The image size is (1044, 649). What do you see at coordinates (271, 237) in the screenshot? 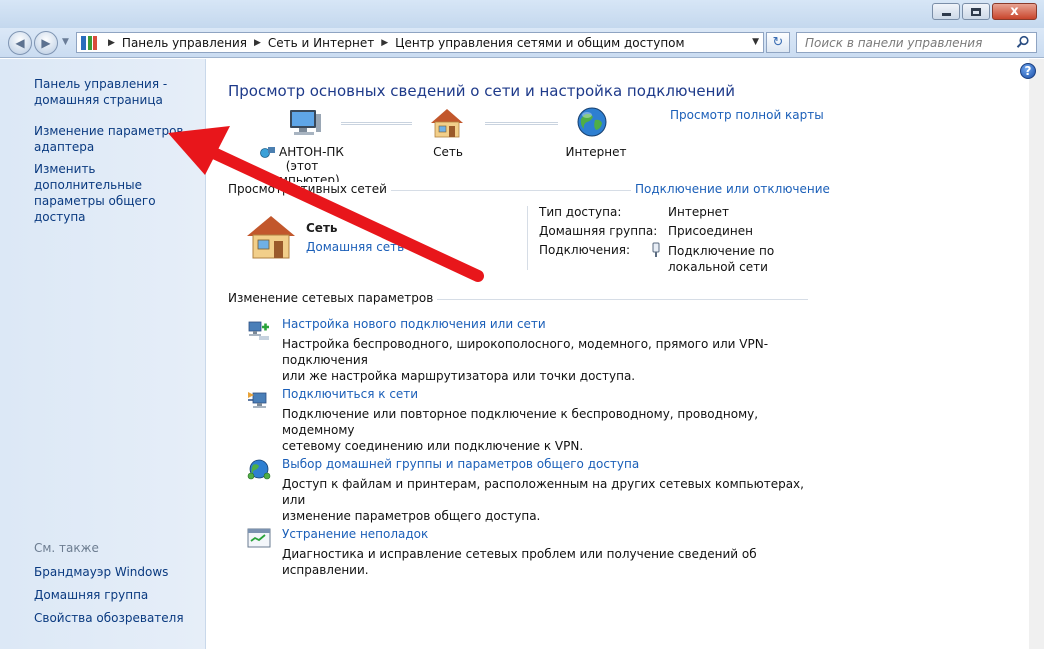
I see `home-network-large-icon` at bounding box center [271, 237].